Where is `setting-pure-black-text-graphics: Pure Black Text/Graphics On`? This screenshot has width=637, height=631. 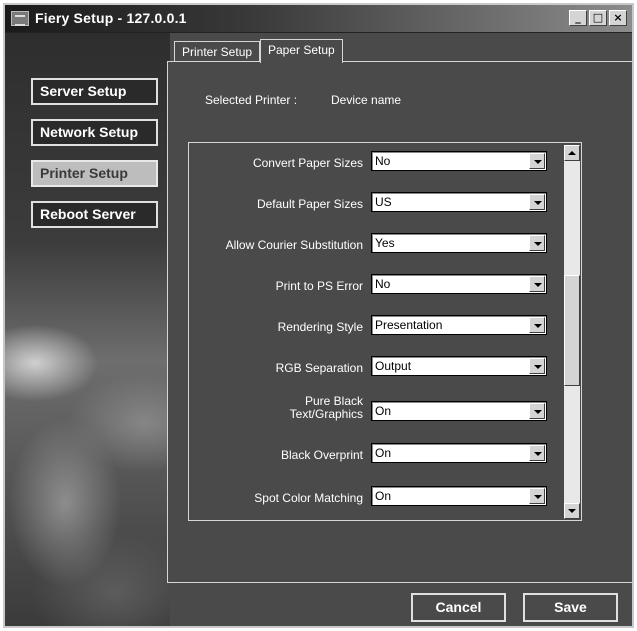
setting-pure-black-text-graphics: Pure Black Text/Graphics On is located at coordinates (374, 411).